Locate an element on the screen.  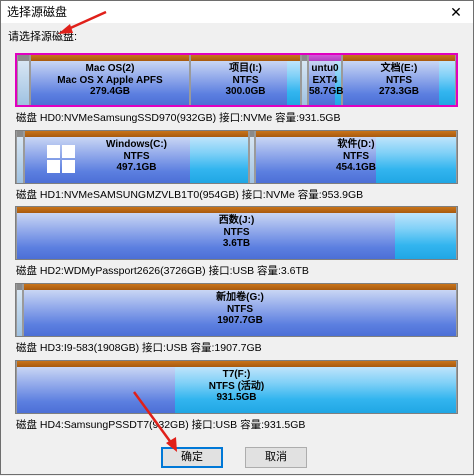
partition-fs: Mac OS X Apple APFS is located at coordinates (110, 80).